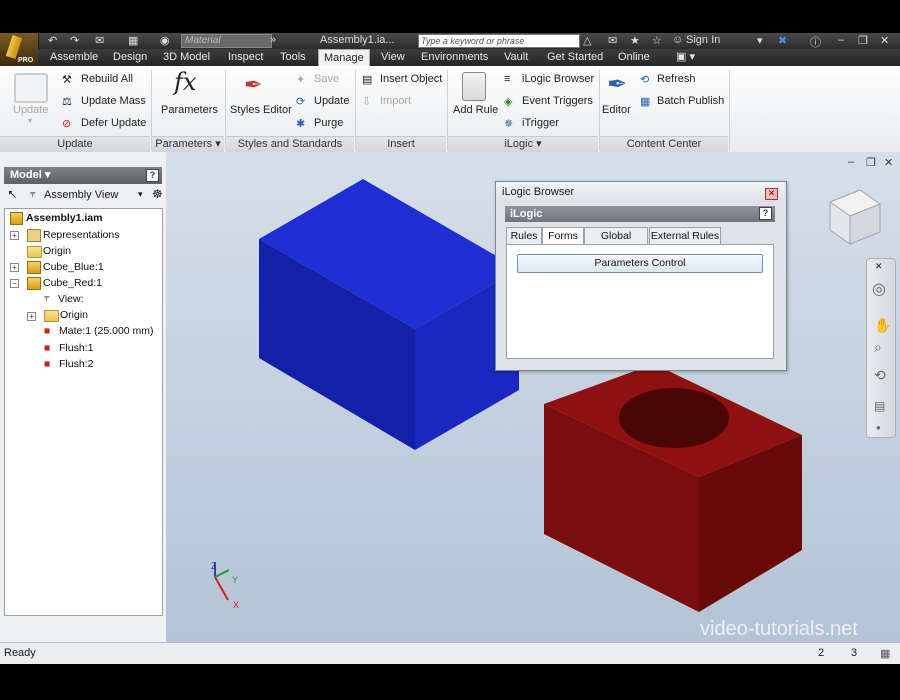 The image size is (900, 700). Describe the element at coordinates (74, 57) in the screenshot. I see `tab-assemble: Assemble` at that location.